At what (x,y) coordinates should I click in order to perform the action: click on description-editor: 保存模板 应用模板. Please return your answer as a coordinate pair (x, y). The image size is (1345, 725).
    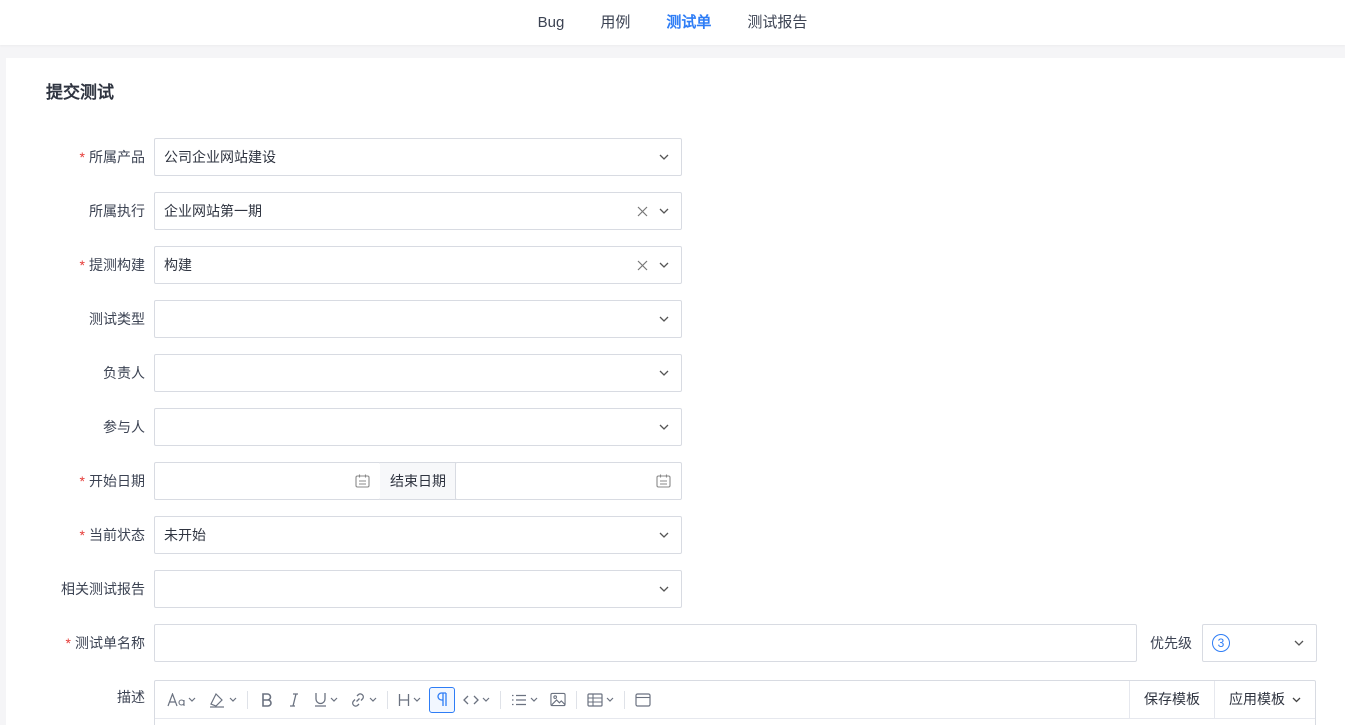
    Looking at the image, I should click on (735, 702).